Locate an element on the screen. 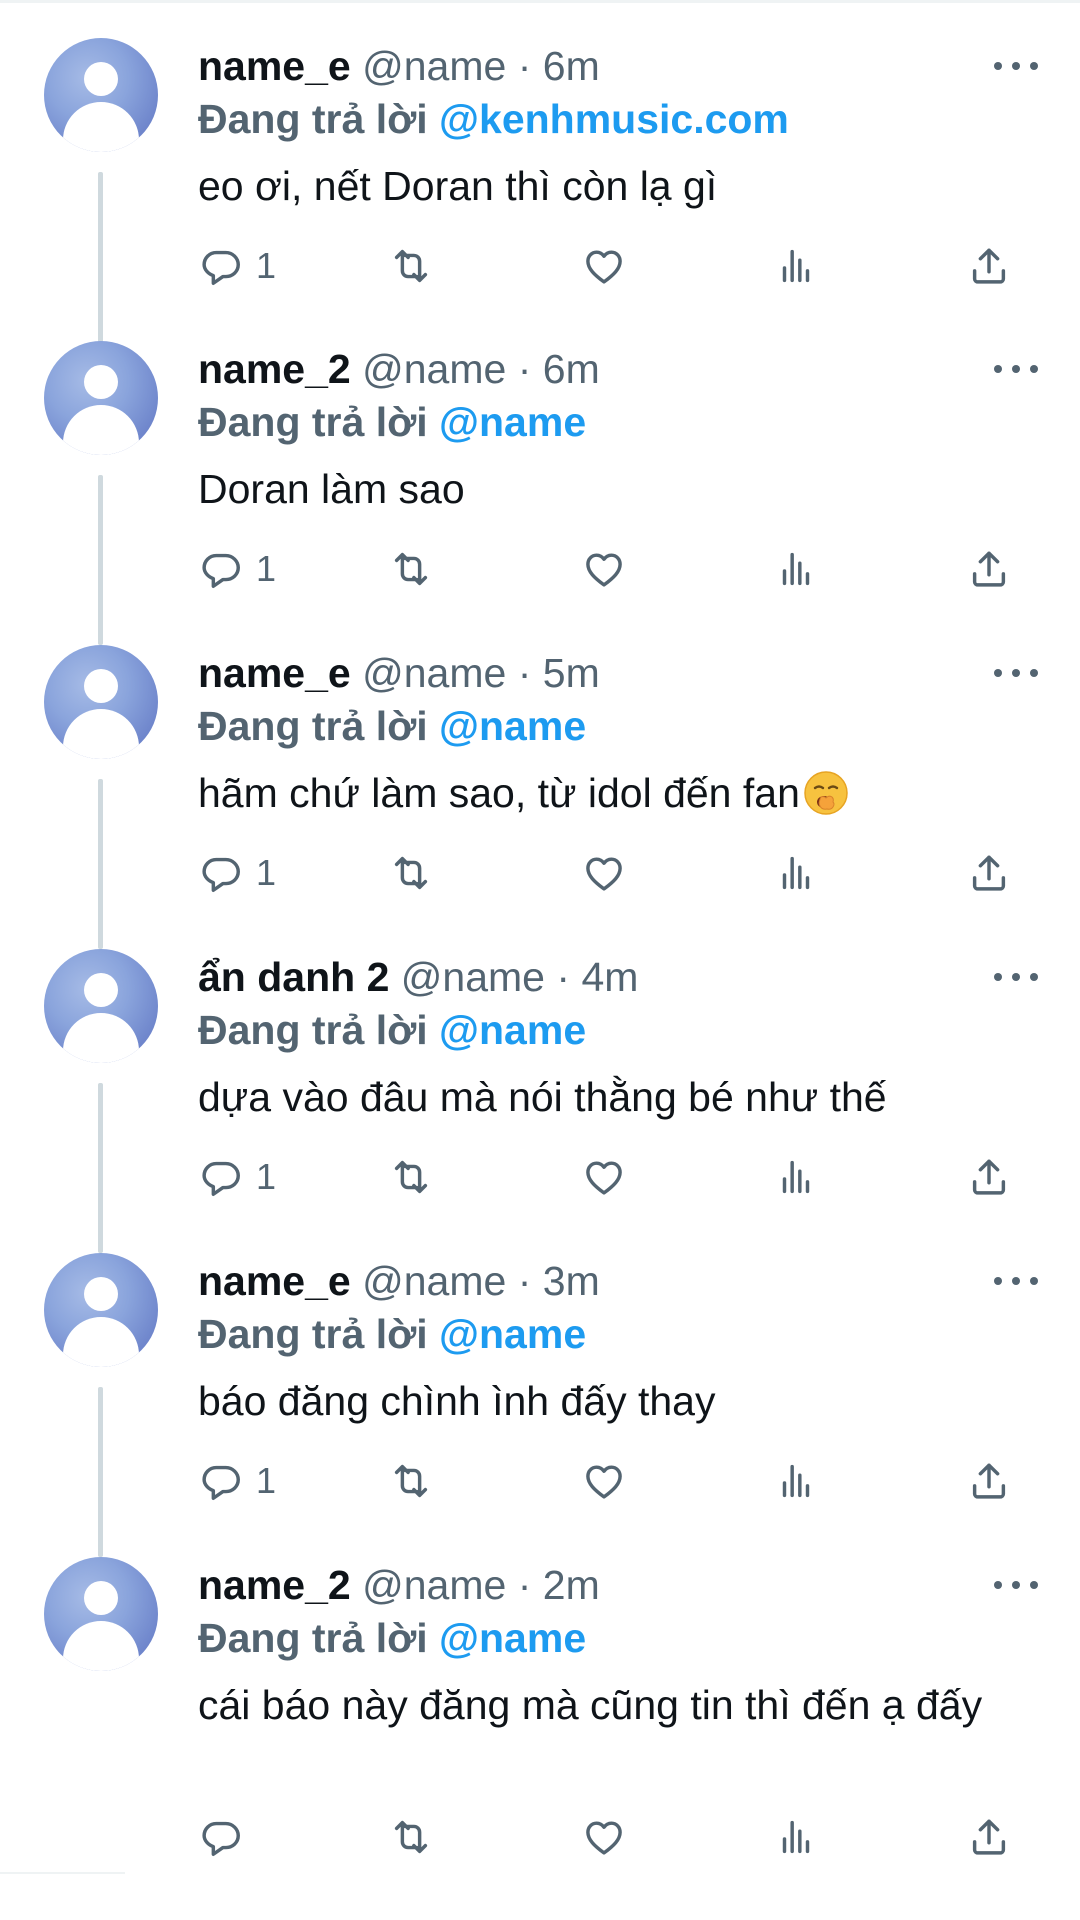 This screenshot has width=1080, height=1920. timestamp: 4m is located at coordinates (609, 977).